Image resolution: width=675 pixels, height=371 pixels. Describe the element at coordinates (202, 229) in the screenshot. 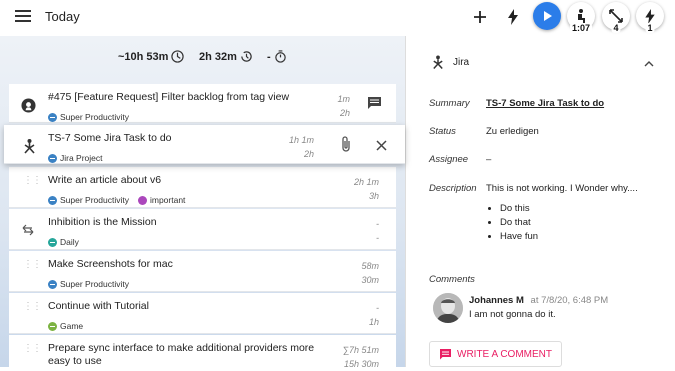

I see `task-row: Inhibition is the Mission Daily - -` at that location.